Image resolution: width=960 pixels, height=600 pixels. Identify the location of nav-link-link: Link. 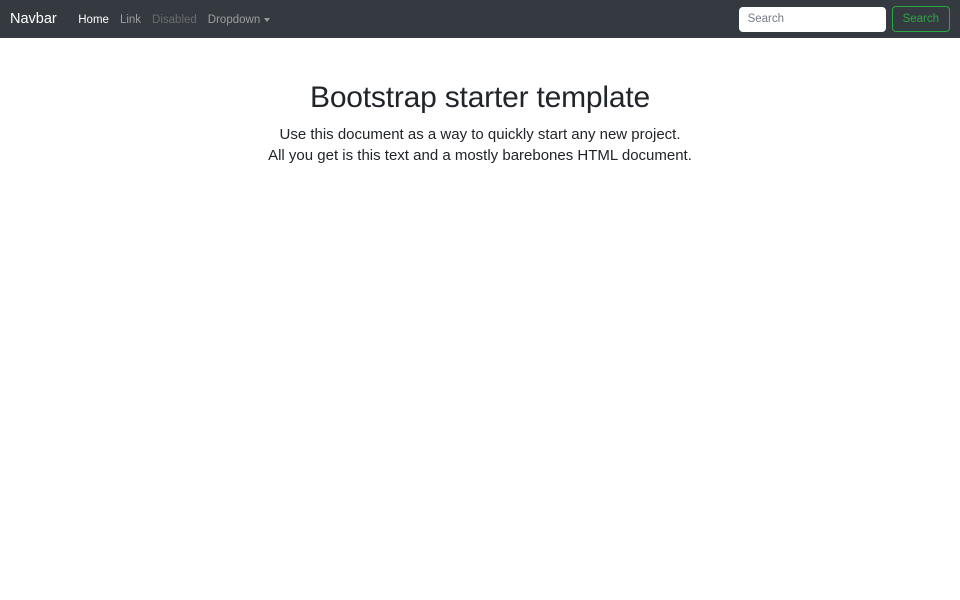
(130, 20).